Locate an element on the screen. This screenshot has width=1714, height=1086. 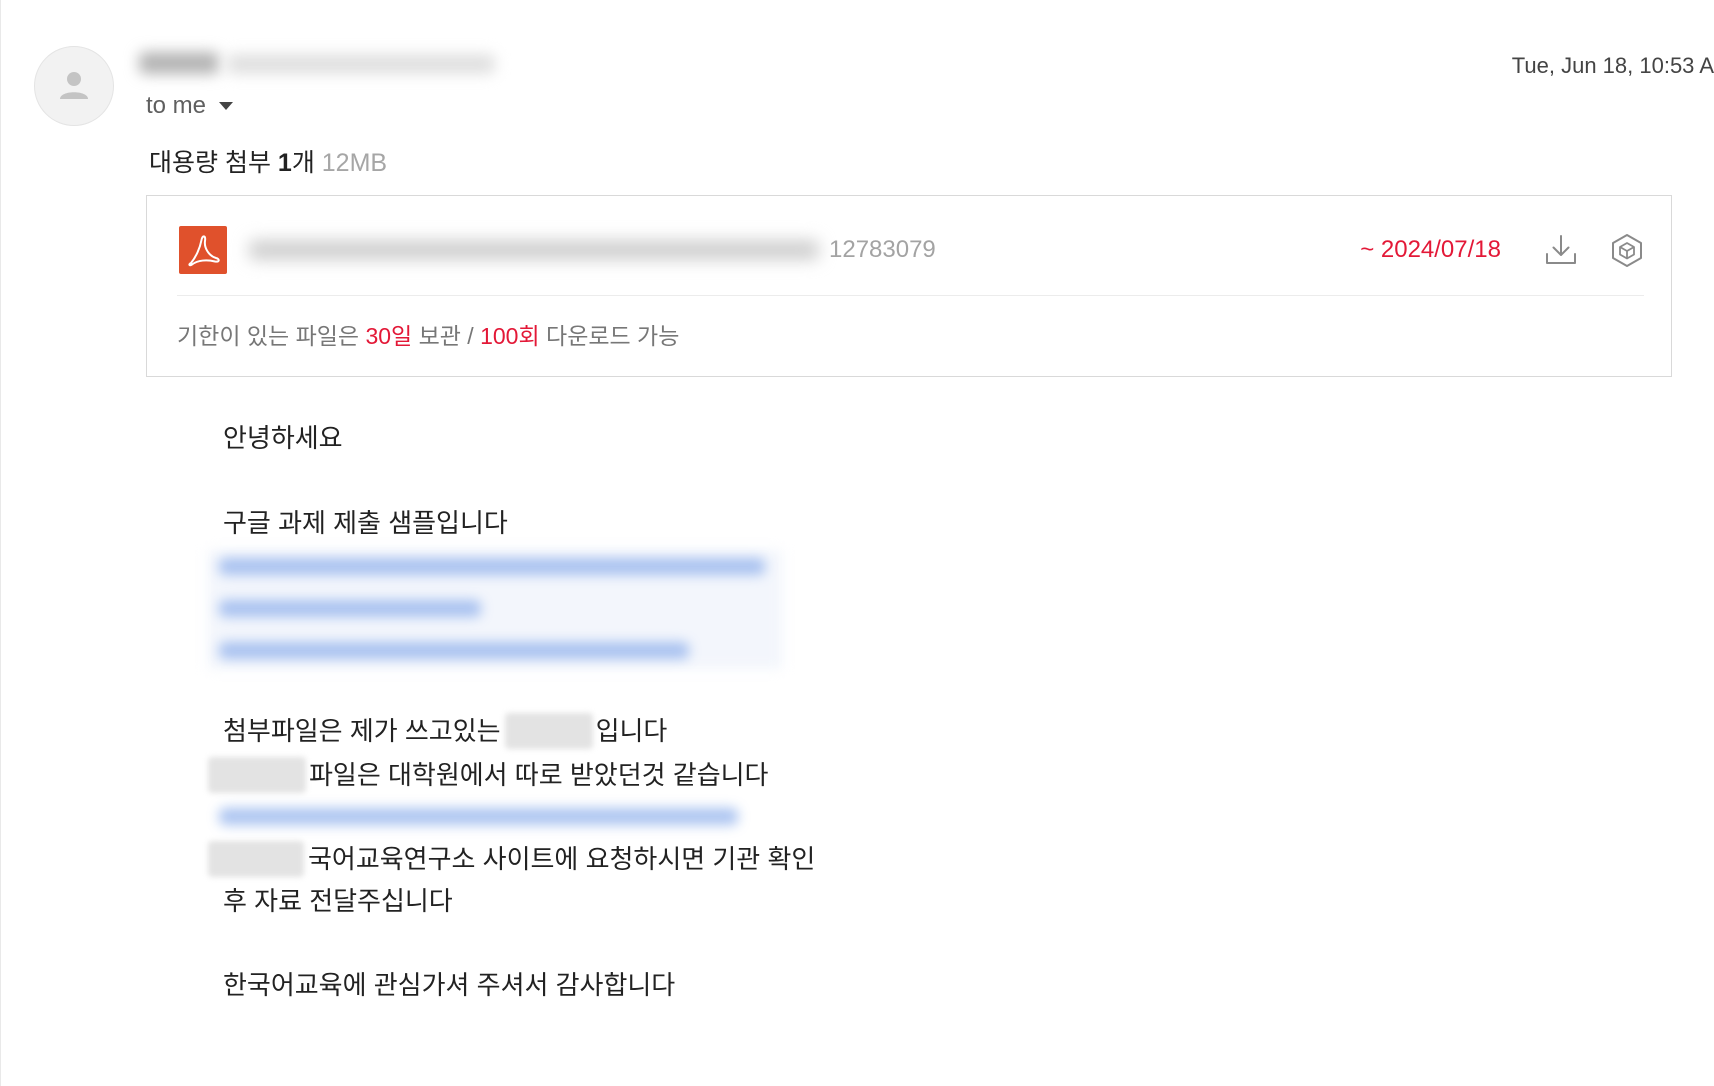
body-line-3: 파일은 대학원에서 따로 받았던것 같습니다 is located at coordinates (488, 775).